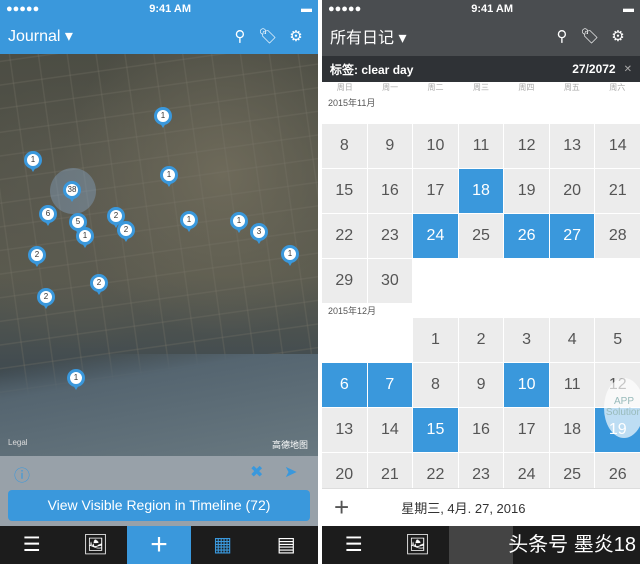 Image resolution: width=640 pixels, height=564 pixels. I want to click on tab-bar: ☰ 🖼 + ▦ ▤, so click(159, 545).